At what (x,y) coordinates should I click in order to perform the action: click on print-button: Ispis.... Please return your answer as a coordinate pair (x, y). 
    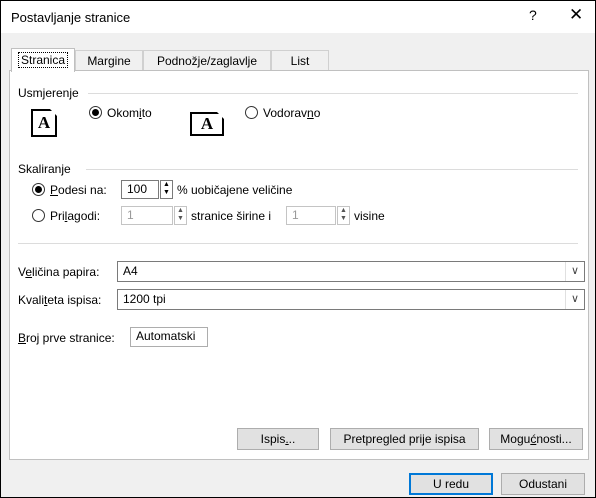
    Looking at the image, I should click on (278, 439).